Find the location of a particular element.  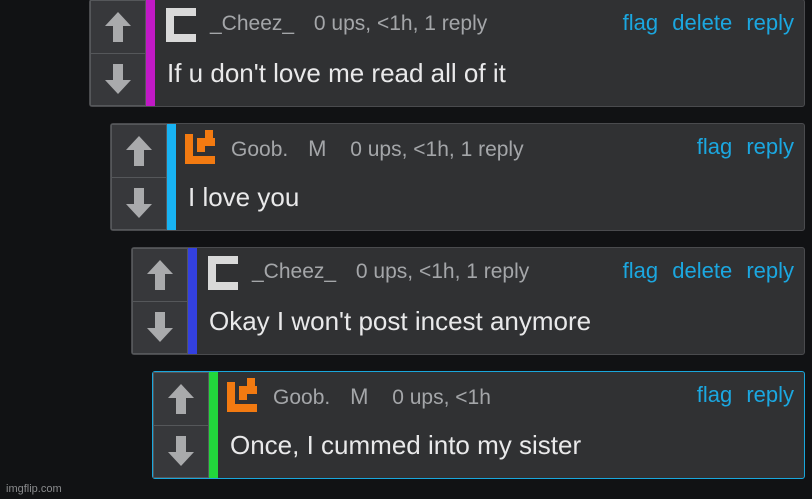

comment-text: I love you is located at coordinates (244, 197).